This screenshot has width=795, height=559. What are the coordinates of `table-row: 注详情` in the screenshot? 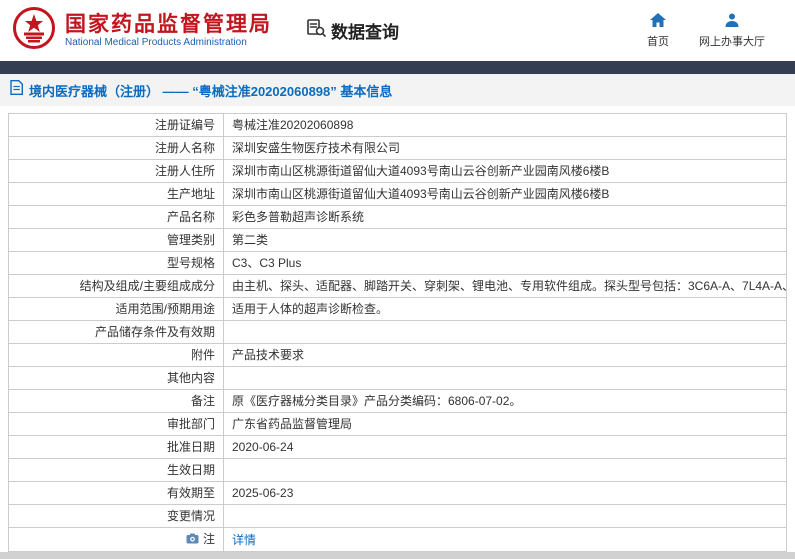 It's located at (397, 539).